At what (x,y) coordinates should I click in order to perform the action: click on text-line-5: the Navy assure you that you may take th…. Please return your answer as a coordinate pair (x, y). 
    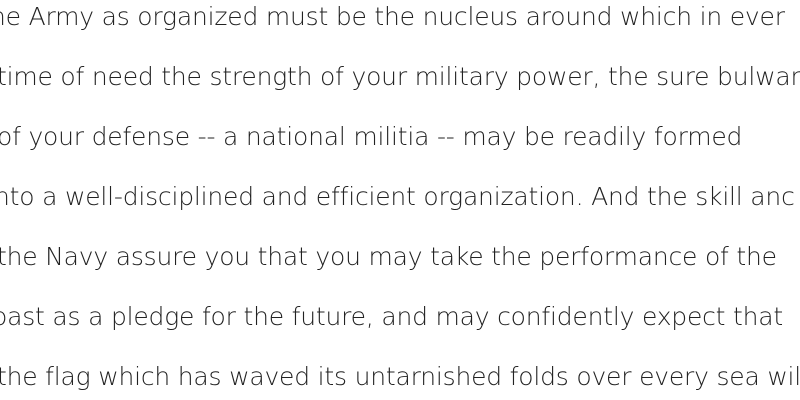
    Looking at the image, I should click on (388, 256).